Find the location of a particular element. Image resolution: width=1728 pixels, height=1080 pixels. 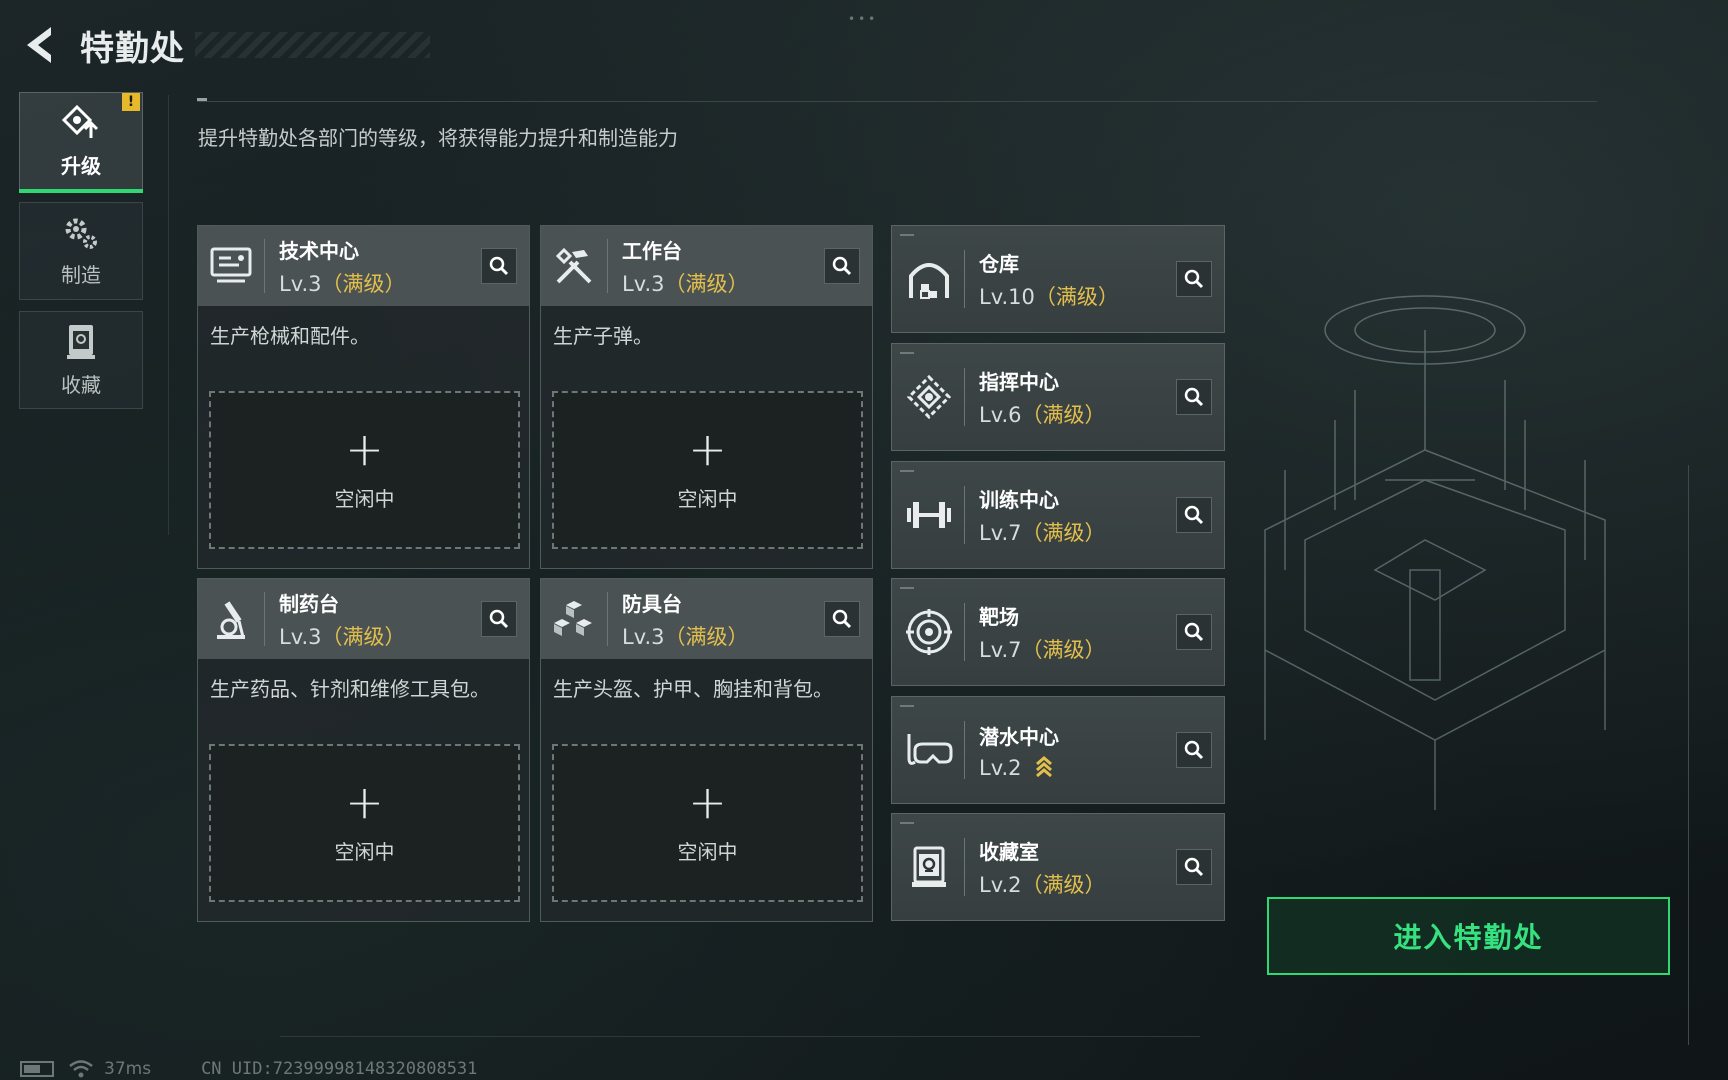

facility-command-center: 指挥中心 Lv.6（满级） is located at coordinates (1058, 397).